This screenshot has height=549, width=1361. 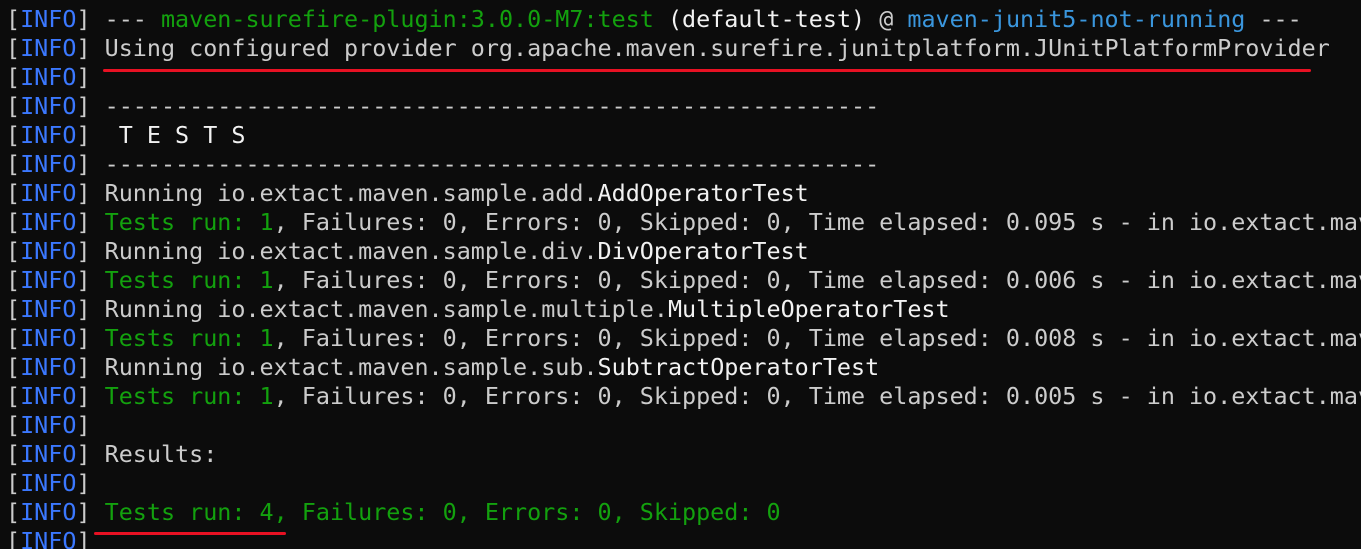 What do you see at coordinates (161, 454) in the screenshot?
I see `results-label: Results:` at bounding box center [161, 454].